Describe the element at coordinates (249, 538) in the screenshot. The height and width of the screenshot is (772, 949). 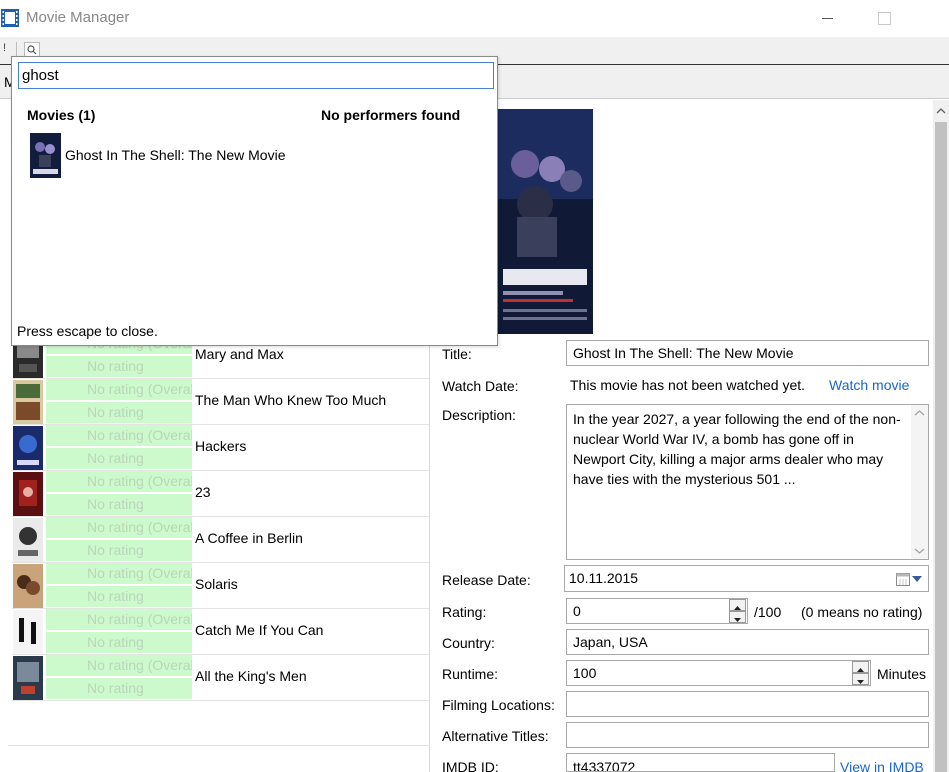
I see `movie-title: A Coffee in Berlin` at that location.